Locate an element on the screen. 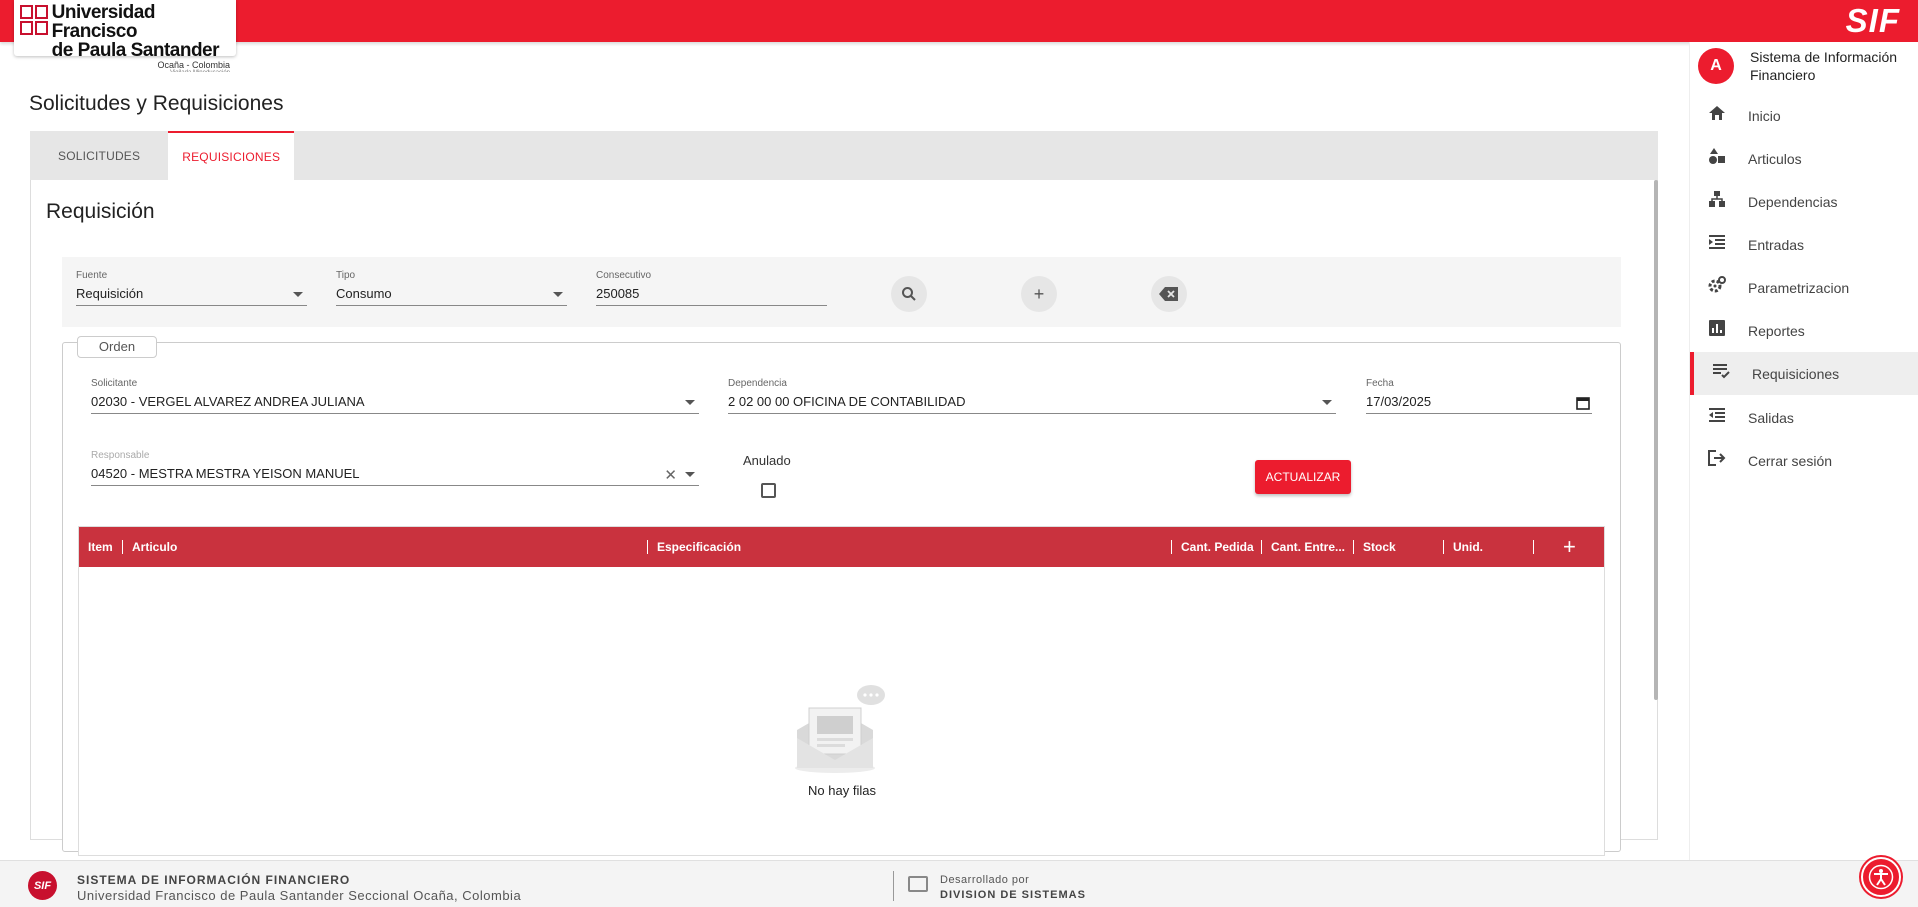  sidebar-item-requisiciones: Requisiciones is located at coordinates (1804, 373).